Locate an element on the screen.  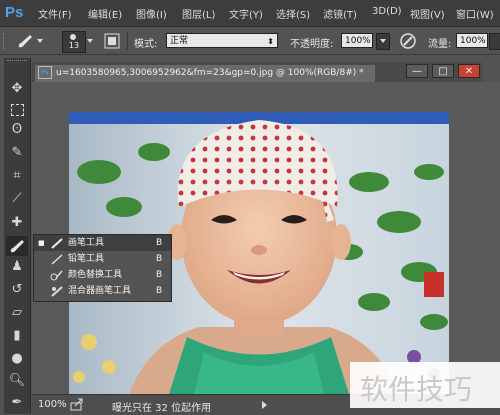
tool-preset-dropdown-icon is located at coordinates (40, 41).